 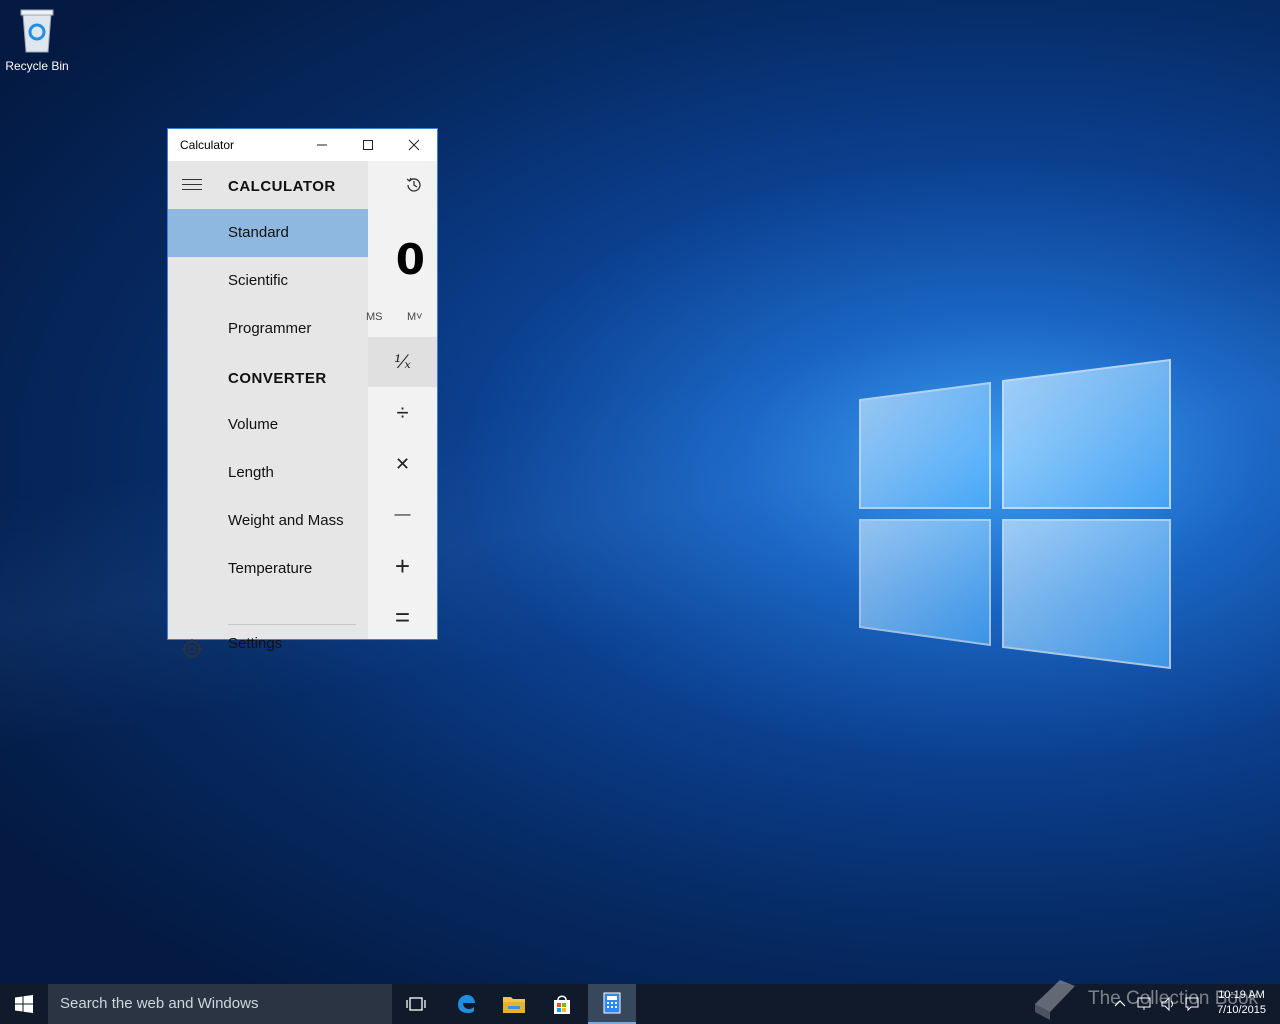 I want to click on converter-section-header: CONVERTER, so click(x=277, y=378).